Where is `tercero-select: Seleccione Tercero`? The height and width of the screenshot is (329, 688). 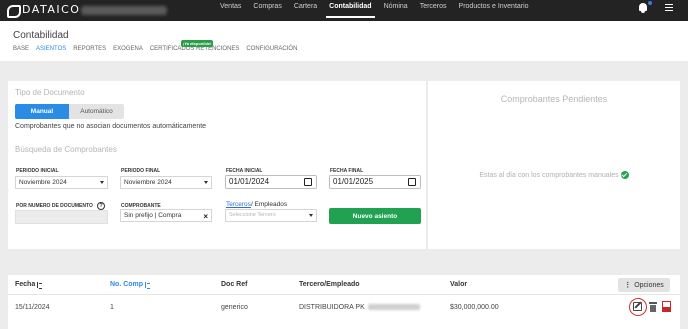 tercero-select: Seleccione Tercero is located at coordinates (271, 215).